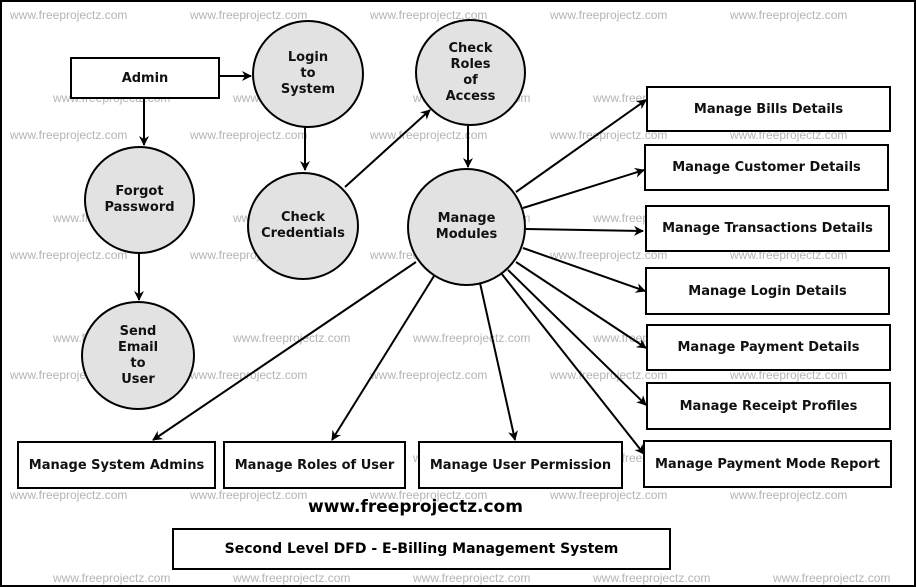  I want to click on process-label: Send Email to User, so click(138, 355).